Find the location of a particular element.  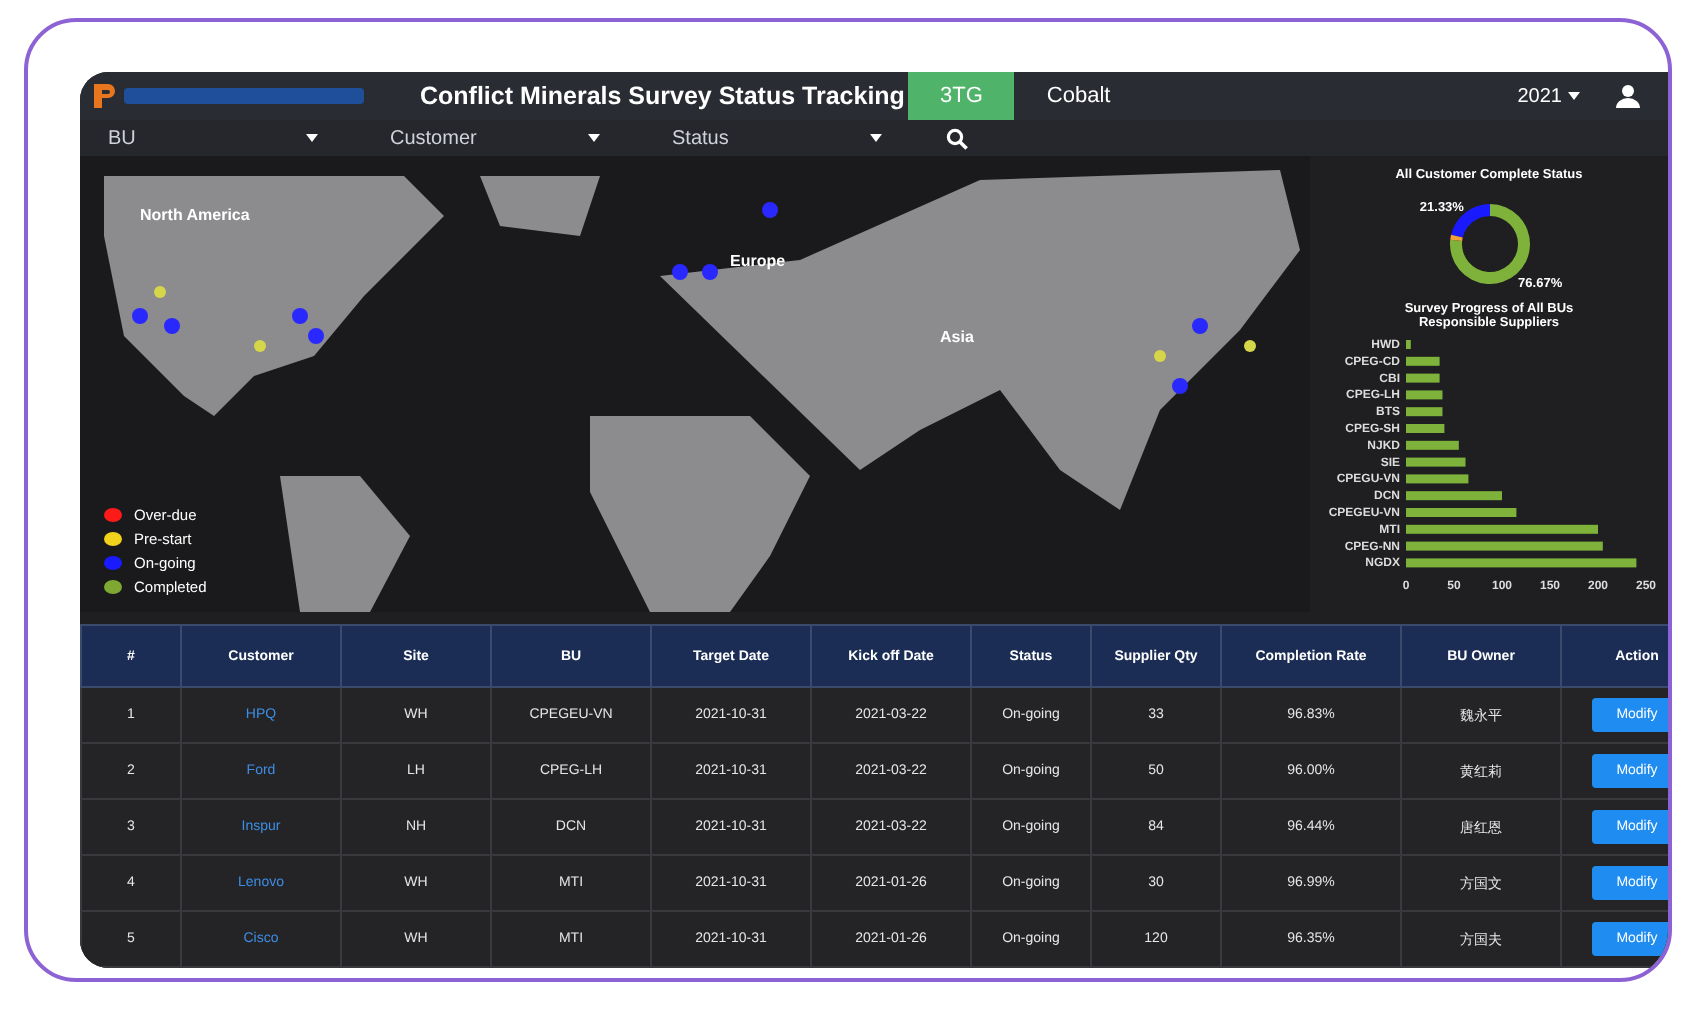

filter-dropdown: Customer is located at coordinates (495, 138).